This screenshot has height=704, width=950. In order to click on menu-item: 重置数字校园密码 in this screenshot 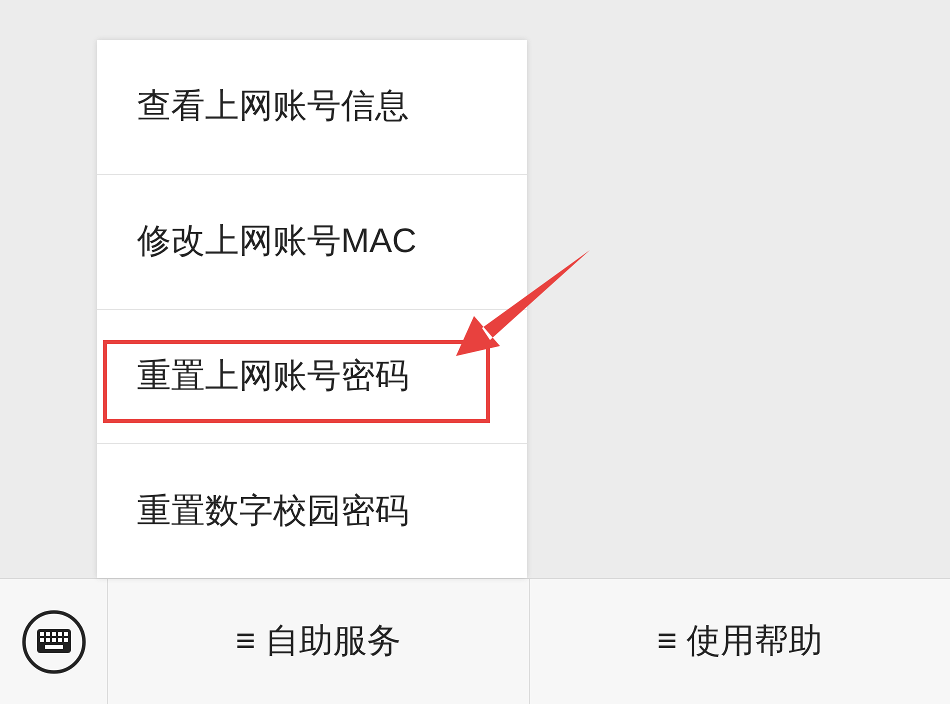, I will do `click(312, 511)`.